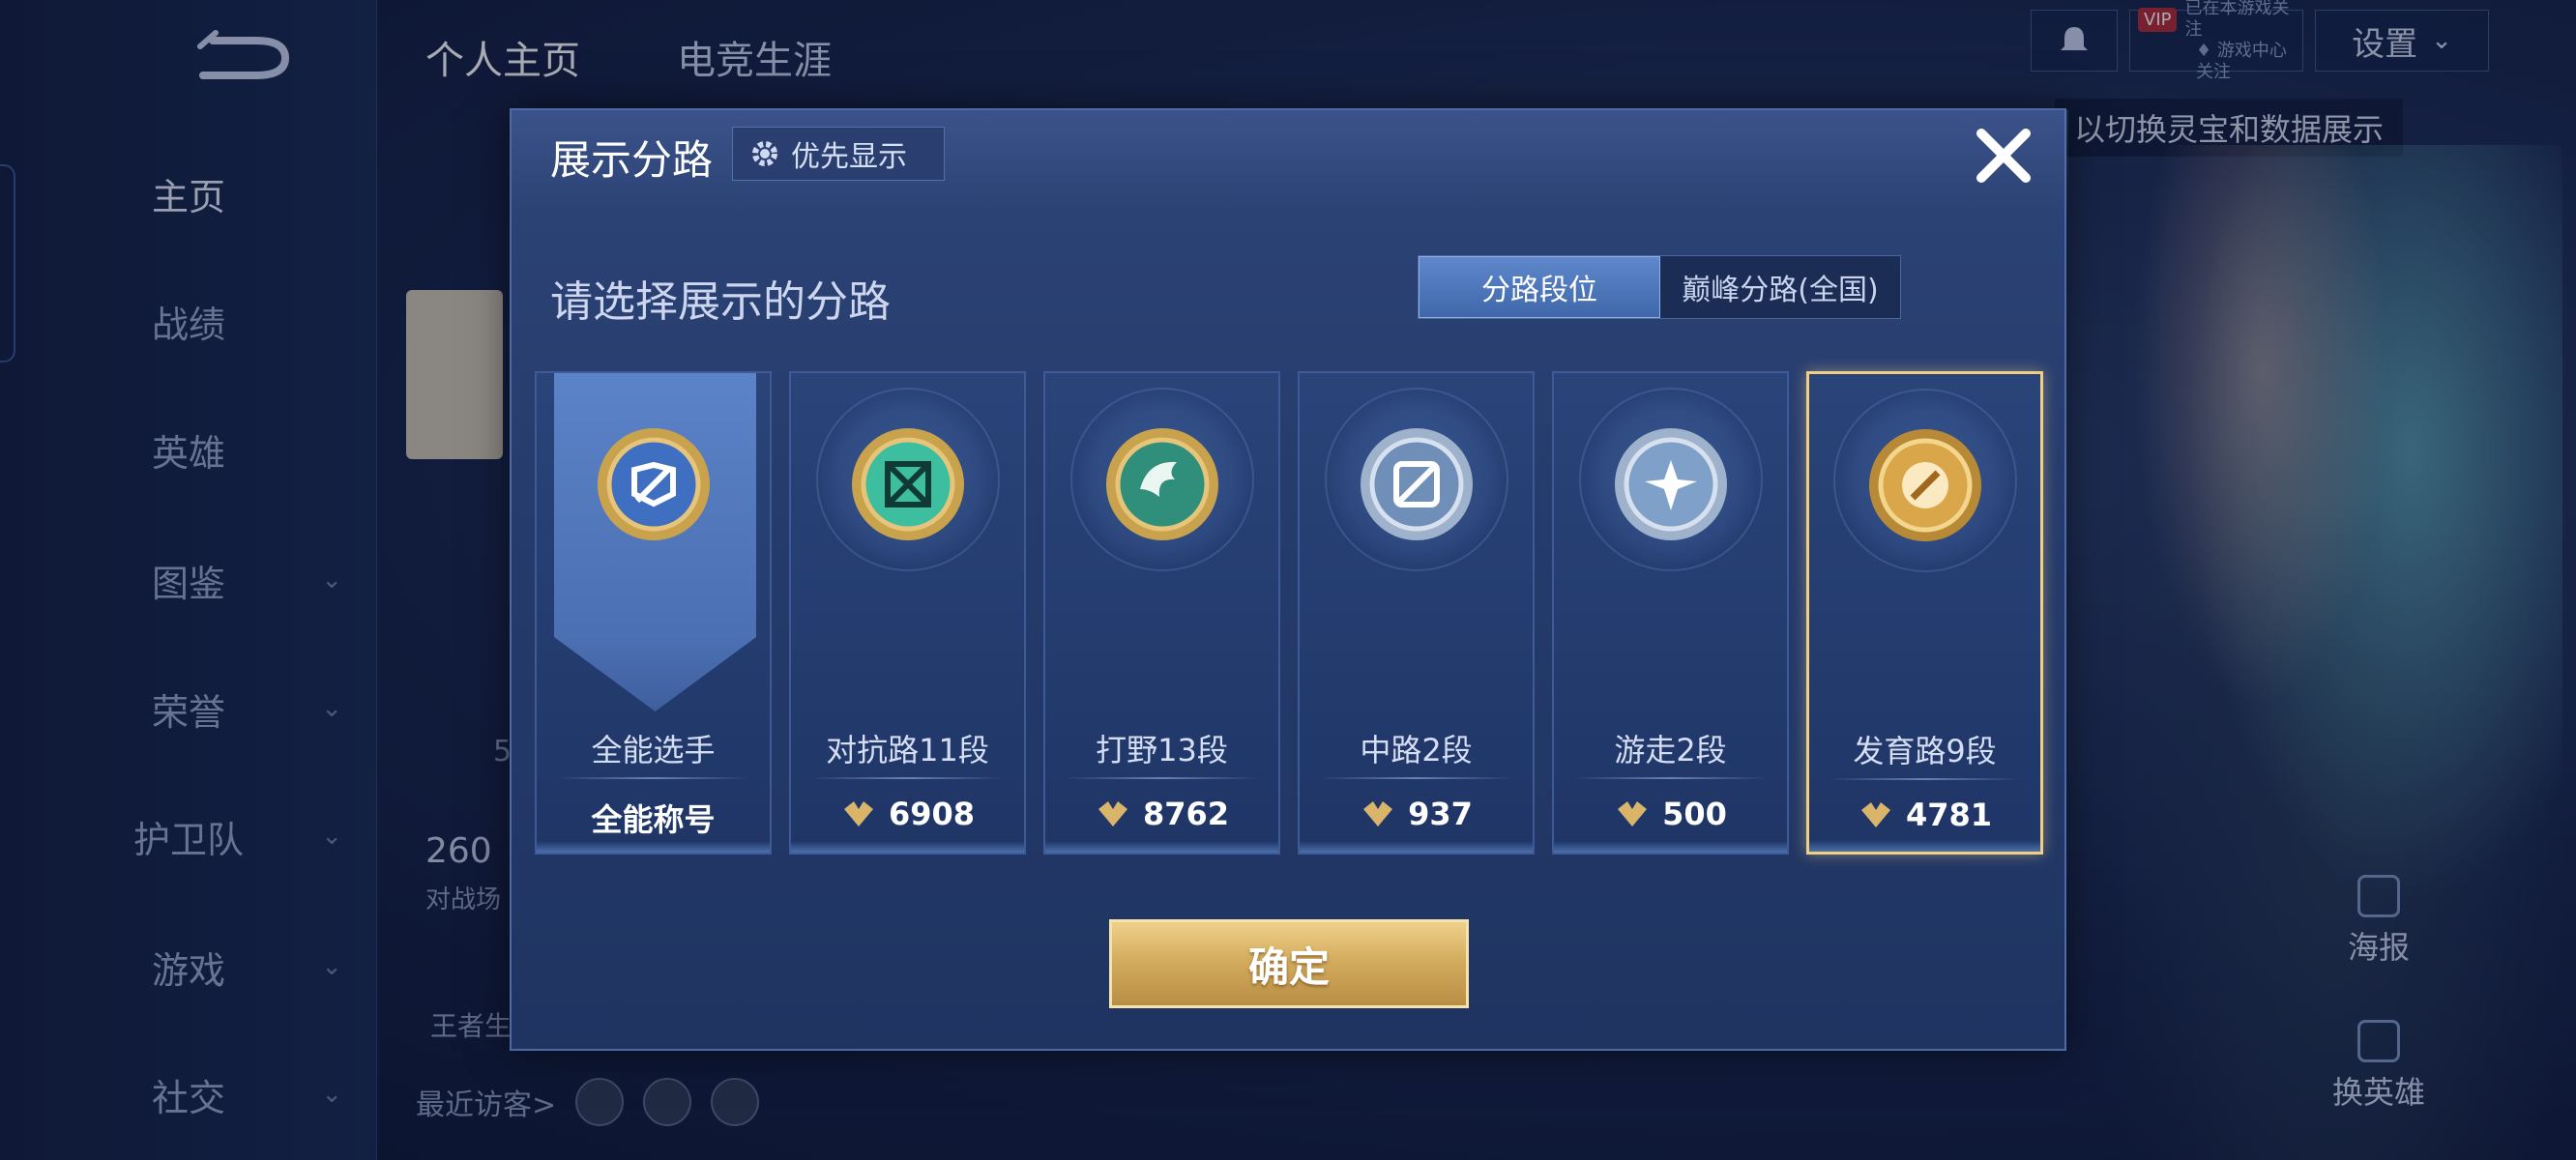 The width and height of the screenshot is (2576, 1160). Describe the element at coordinates (1440, 814) in the screenshot. I see `lane-score-value: 937` at that location.